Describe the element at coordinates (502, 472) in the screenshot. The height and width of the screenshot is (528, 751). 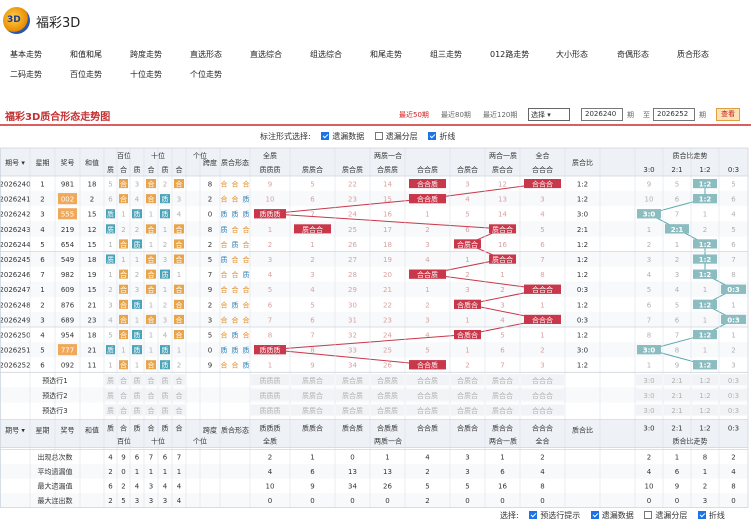
I see `stat-form: 6` at that location.